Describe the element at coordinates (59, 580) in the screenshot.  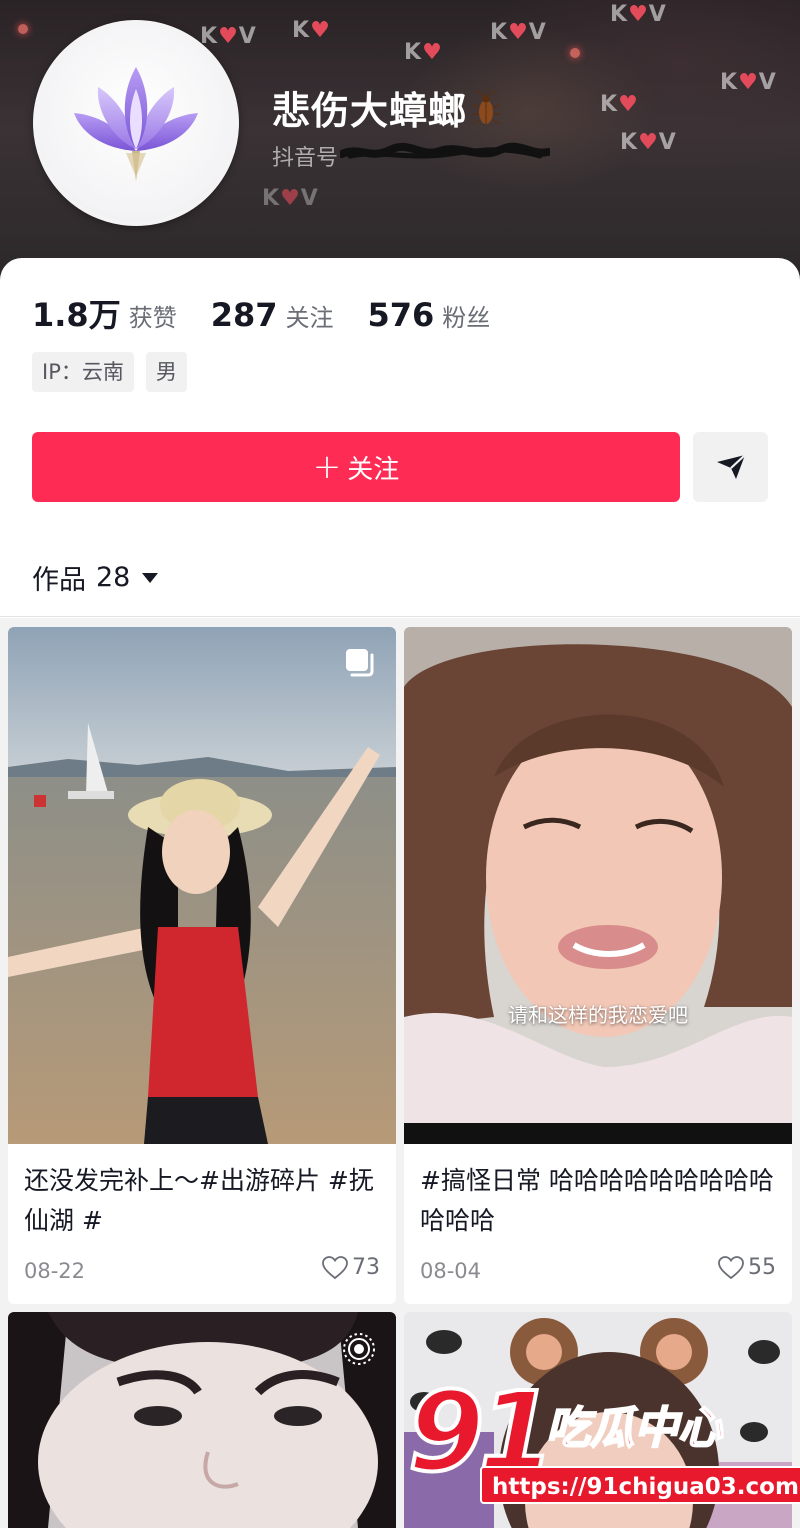
I see `works-label: 作品` at that location.